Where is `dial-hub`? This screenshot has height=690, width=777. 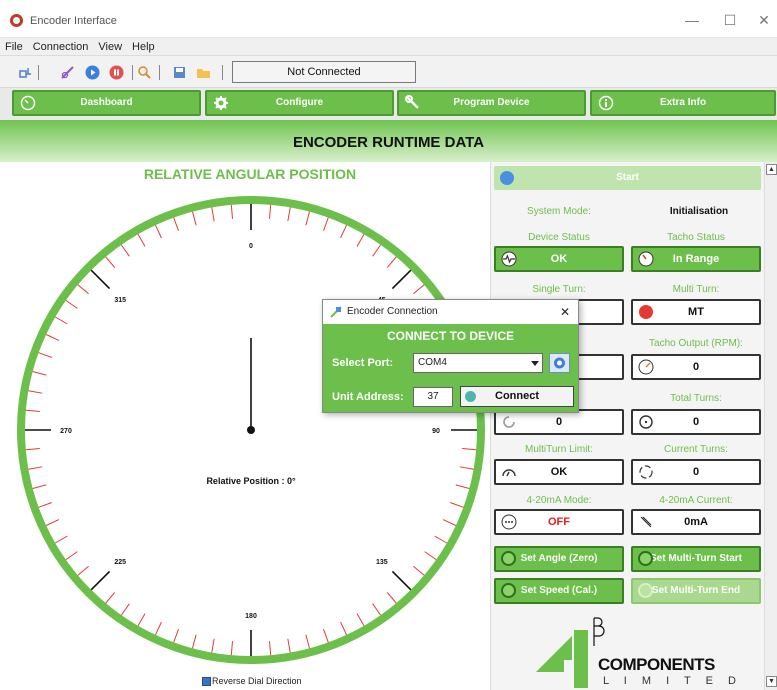
dial-hub is located at coordinates (251, 430).